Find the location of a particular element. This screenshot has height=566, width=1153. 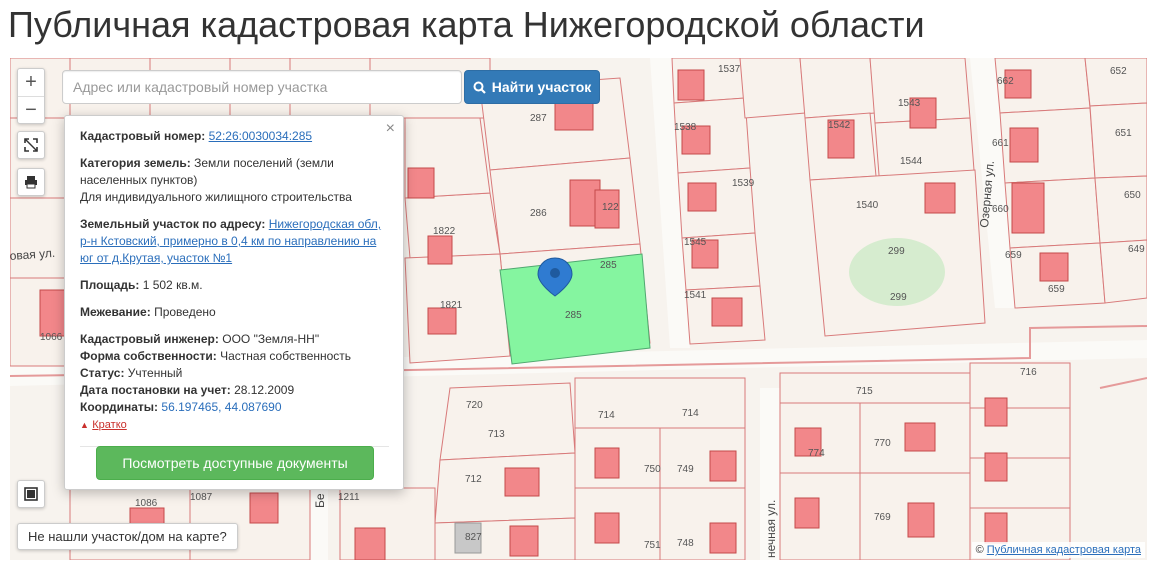

search-input is located at coordinates (262, 87).